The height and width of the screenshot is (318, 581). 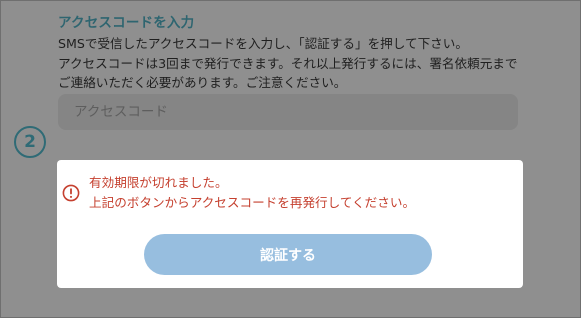 I want to click on instruction-line: アクセスコードは3回まで発行できます。それ以上発行するには、署名依頼元まで, so click(x=288, y=63).